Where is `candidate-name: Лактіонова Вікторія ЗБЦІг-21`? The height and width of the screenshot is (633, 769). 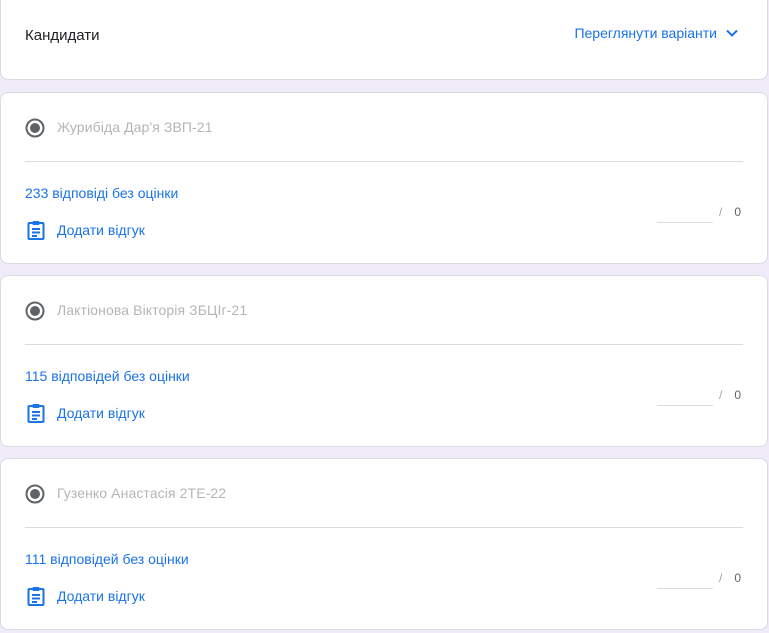 candidate-name: Лактіонова Вікторія ЗБЦІг-21 is located at coordinates (152, 310).